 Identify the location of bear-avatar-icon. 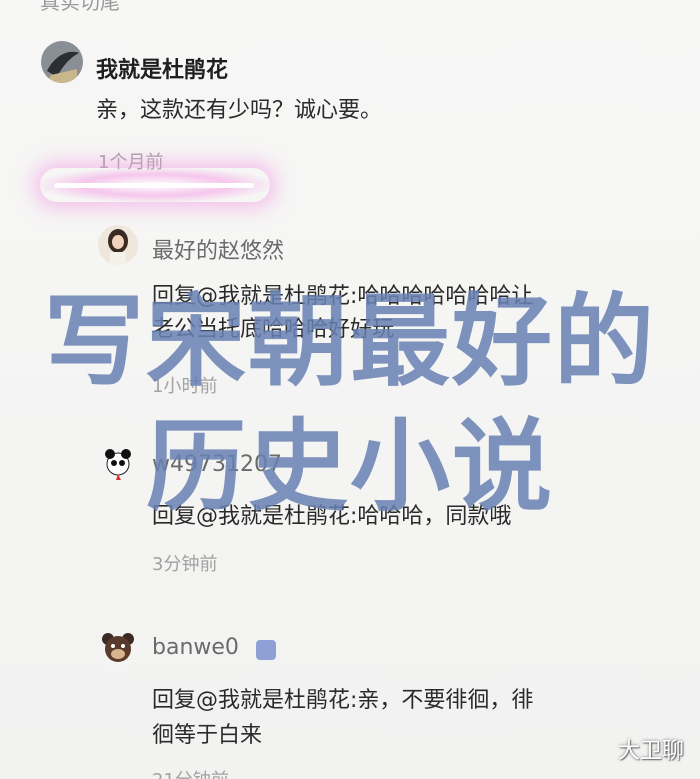
(118, 647).